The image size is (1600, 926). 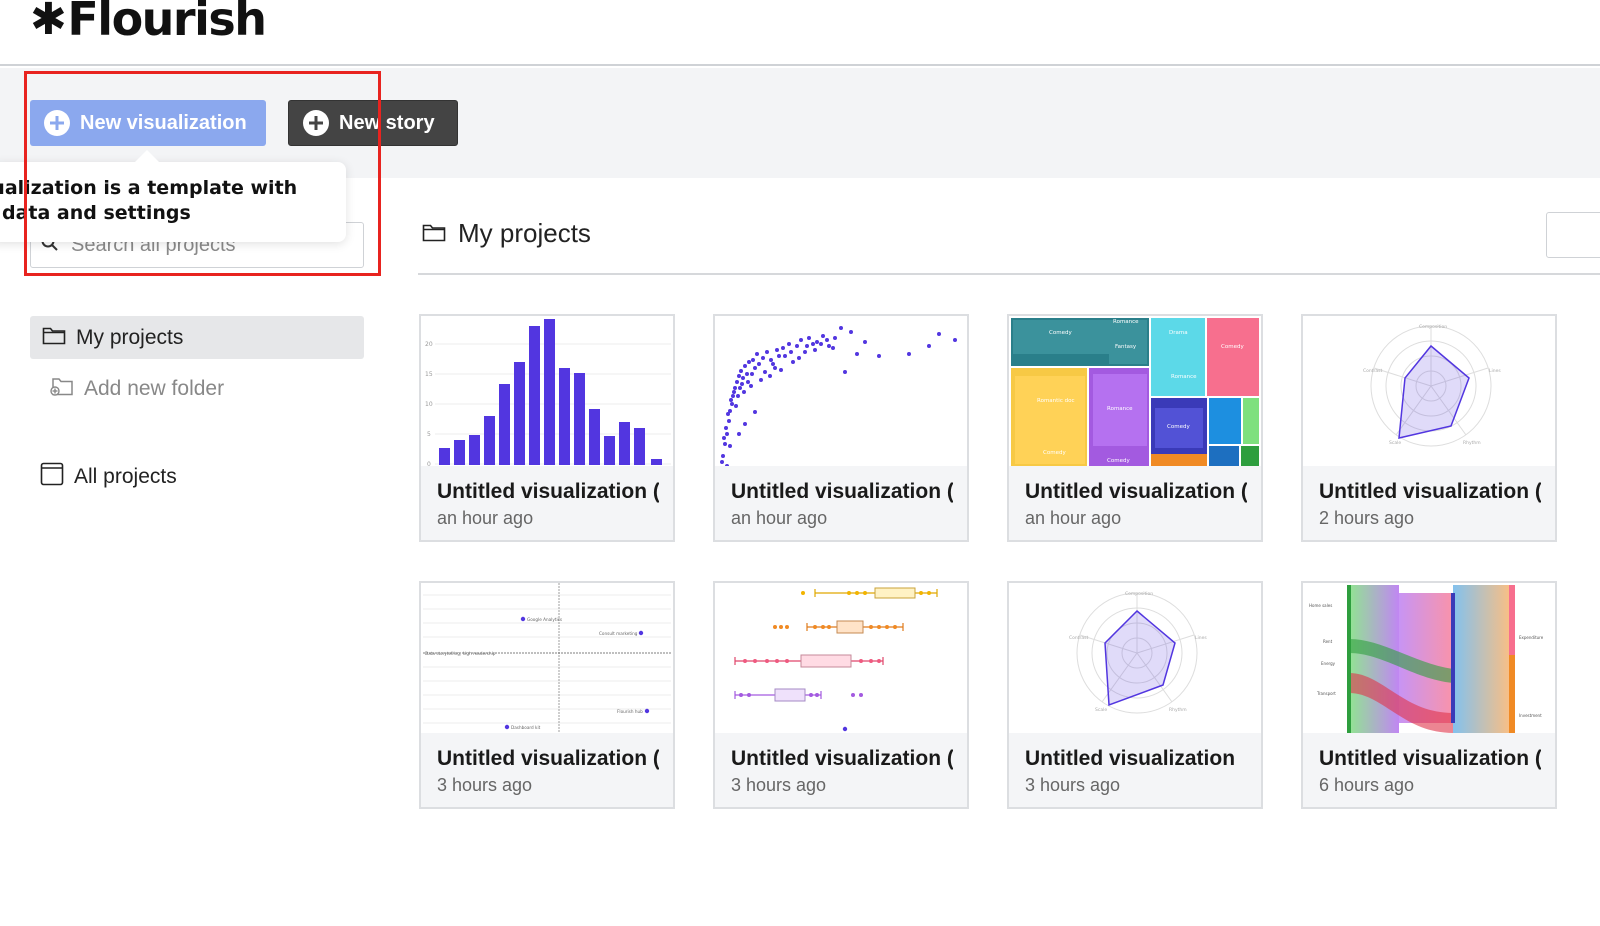 I want to click on svg-text: Consult marketing, so click(x=618, y=633).